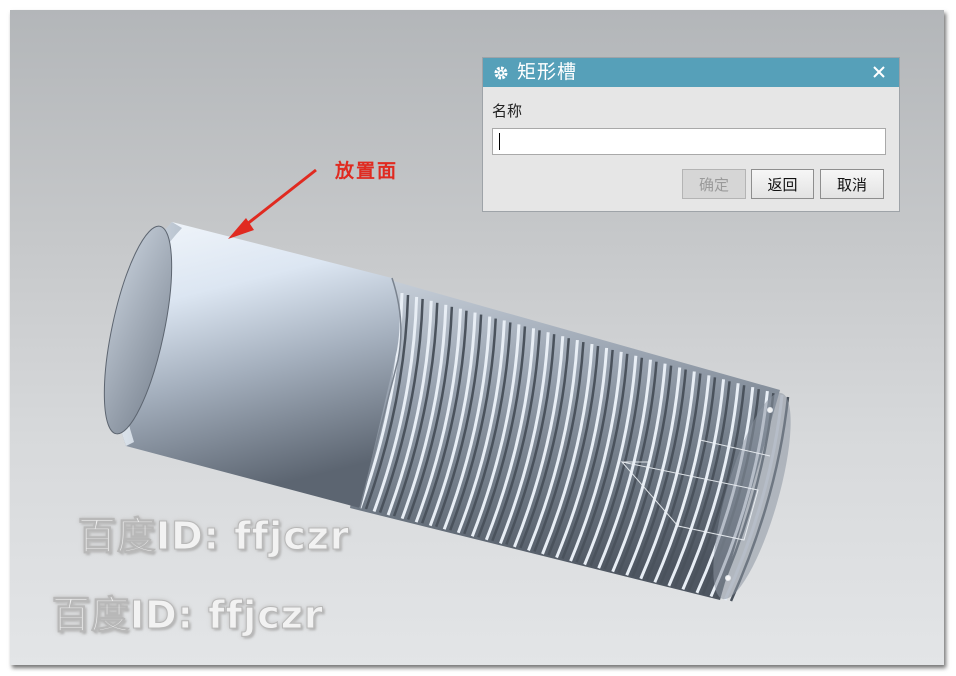 Image resolution: width=956 pixels, height=676 pixels. Describe the element at coordinates (852, 184) in the screenshot. I see `cancel-button: 取消` at that location.